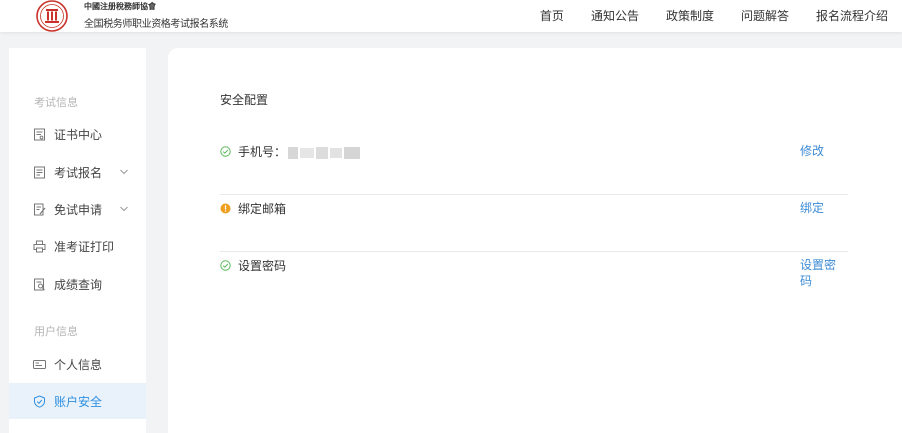 The image size is (902, 433). Describe the element at coordinates (552, 15) in the screenshot. I see `nav-home: 首页` at that location.